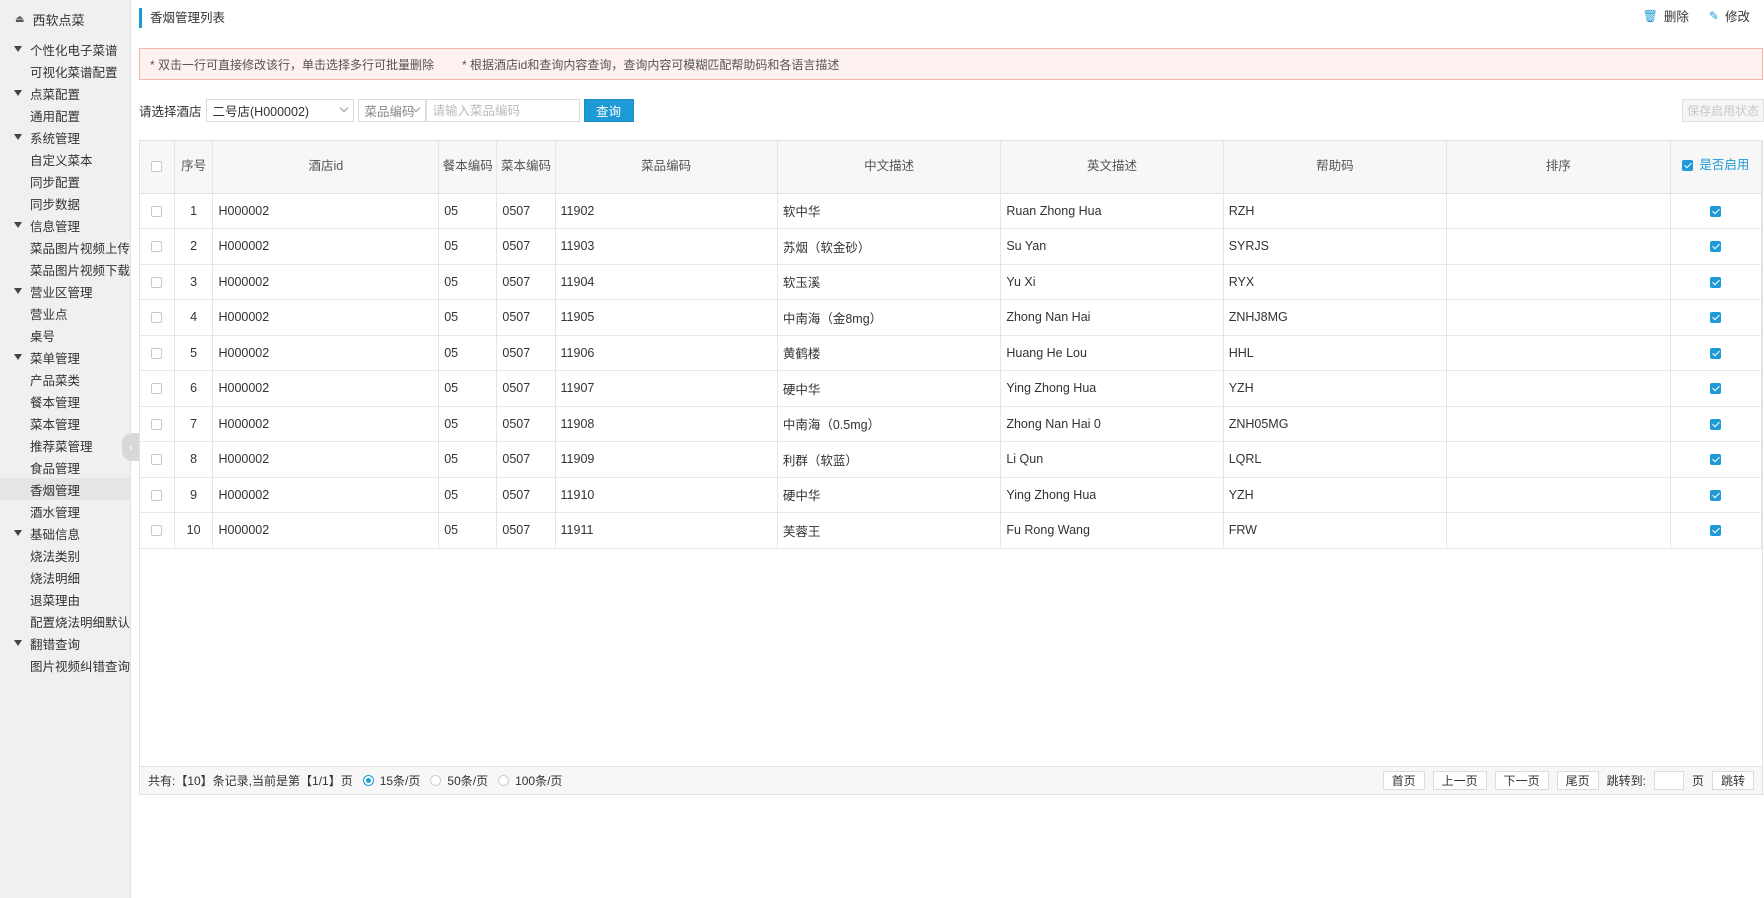 This screenshot has height=898, width=1764. What do you see at coordinates (1335, 167) in the screenshot?
I see `col-help-code: 帮助码` at bounding box center [1335, 167].